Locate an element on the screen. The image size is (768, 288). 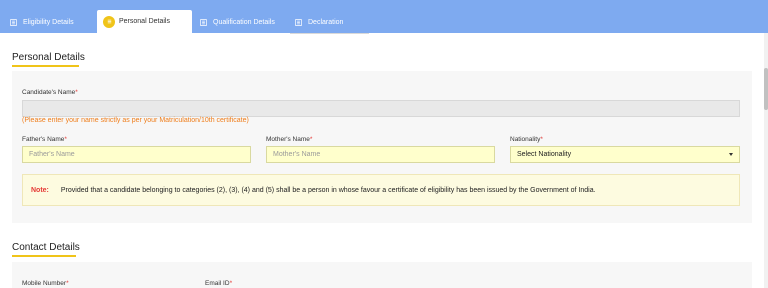
scrollbar-thumb is located at coordinates (766, 89).